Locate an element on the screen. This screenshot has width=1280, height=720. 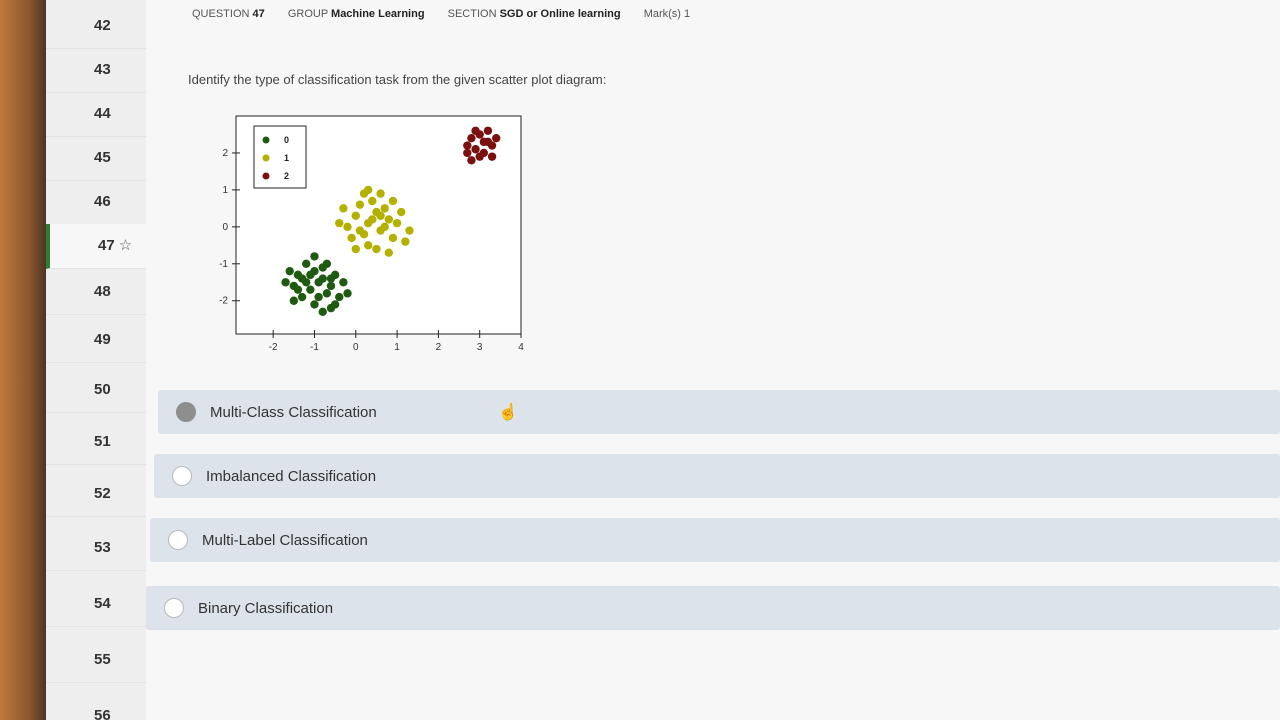
nav-item-43: 43 is located at coordinates (96, 70).